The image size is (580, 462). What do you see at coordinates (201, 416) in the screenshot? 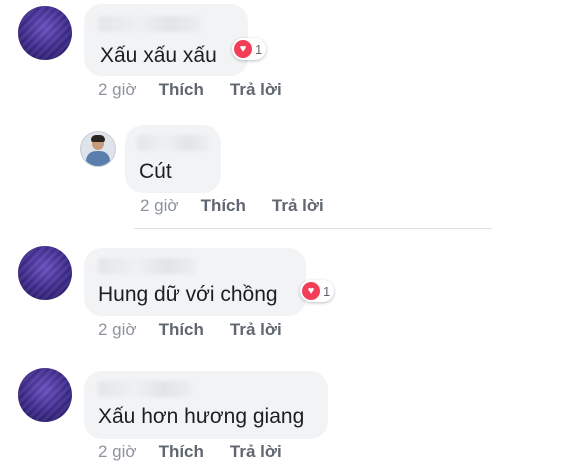
I see `comment-text: Xấu hơn hương giang` at bounding box center [201, 416].